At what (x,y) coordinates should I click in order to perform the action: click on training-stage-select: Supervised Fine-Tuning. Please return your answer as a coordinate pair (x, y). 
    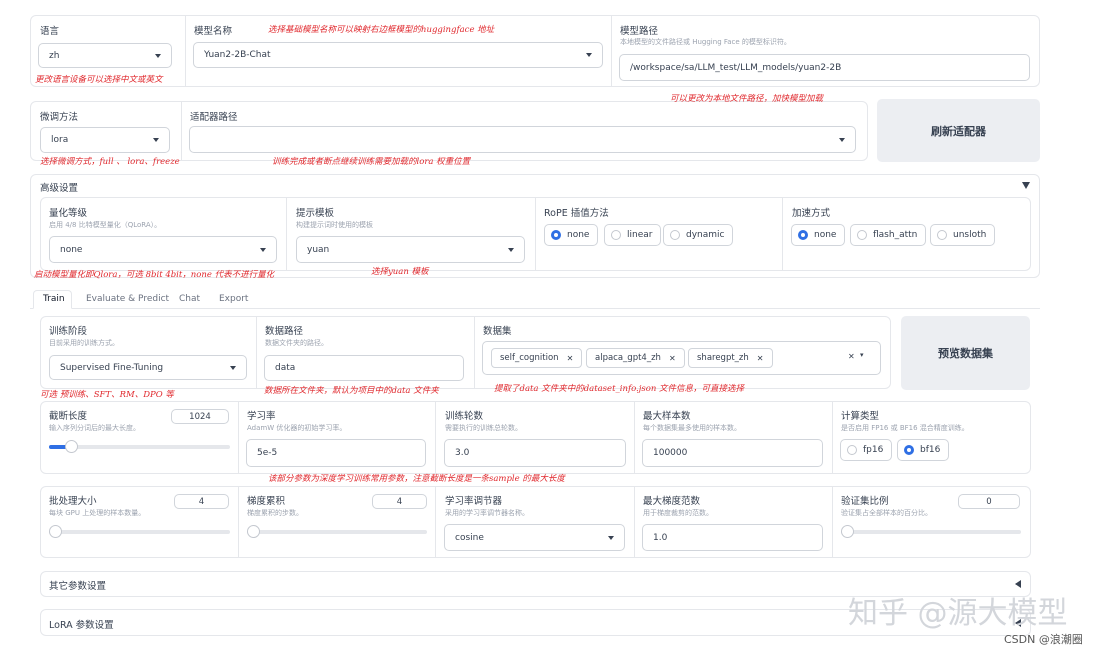
    Looking at the image, I should click on (148, 367).